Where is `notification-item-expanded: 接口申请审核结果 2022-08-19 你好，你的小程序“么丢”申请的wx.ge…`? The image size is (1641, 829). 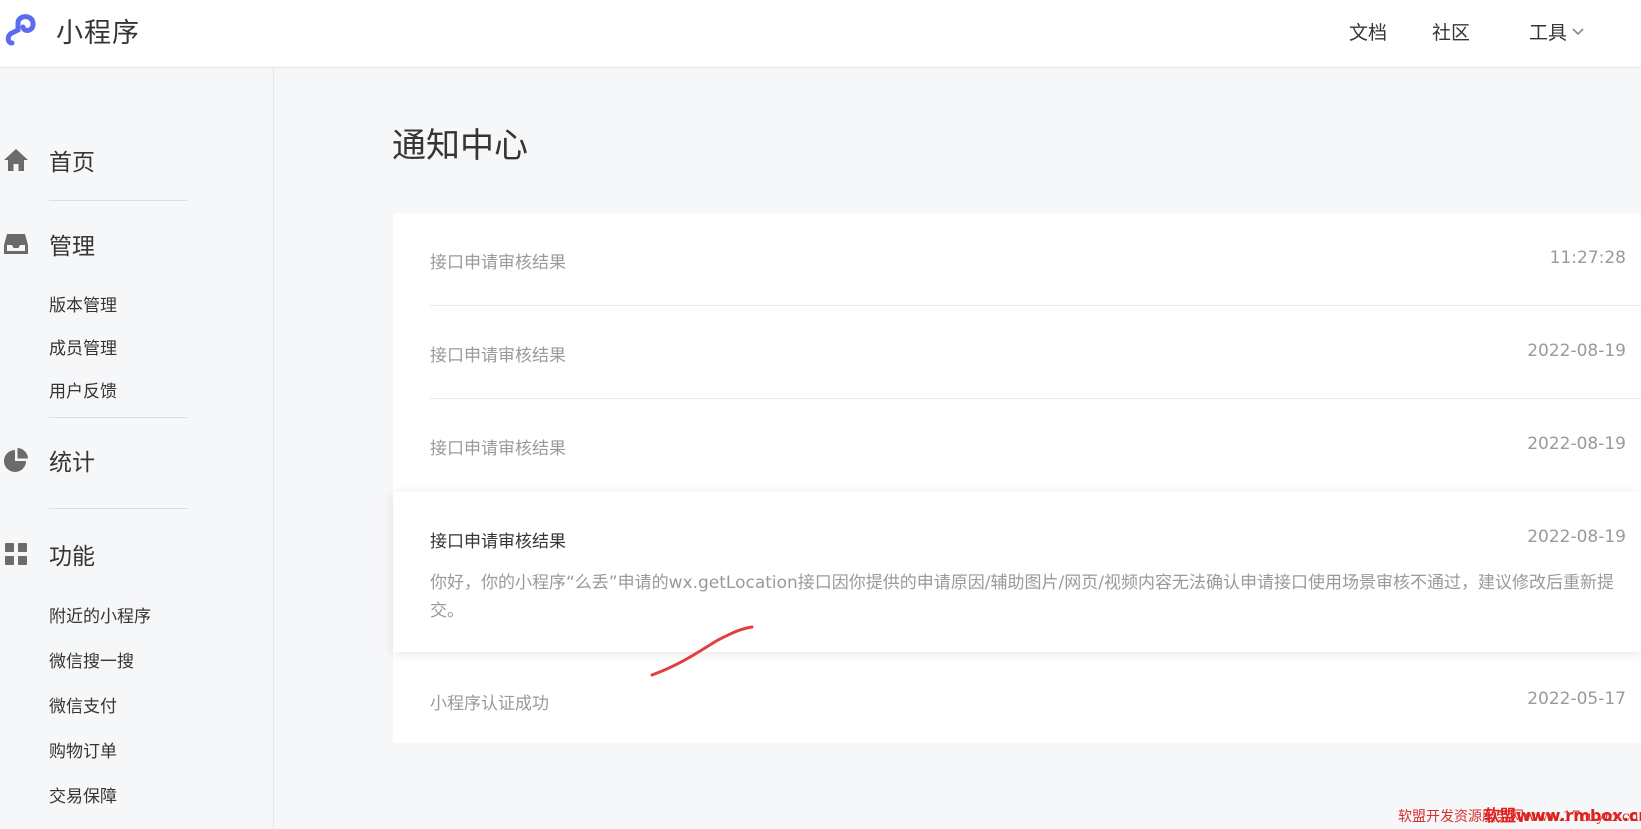
notification-item-expanded: 接口申请审核结果 2022-08-19 你好，你的小程序“么丢”申请的wx.ge… is located at coordinates (1017, 572).